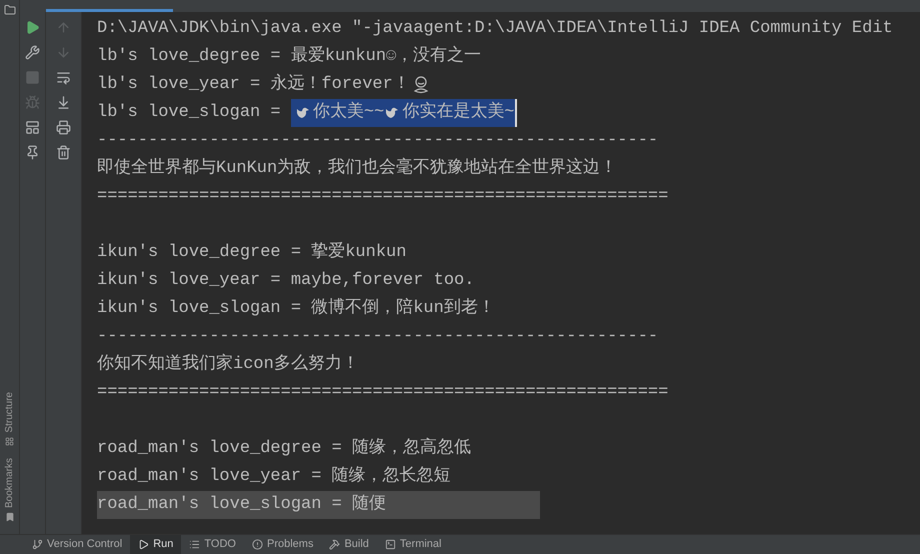 This screenshot has height=554, width=920. I want to click on pin-icon, so click(32, 152).